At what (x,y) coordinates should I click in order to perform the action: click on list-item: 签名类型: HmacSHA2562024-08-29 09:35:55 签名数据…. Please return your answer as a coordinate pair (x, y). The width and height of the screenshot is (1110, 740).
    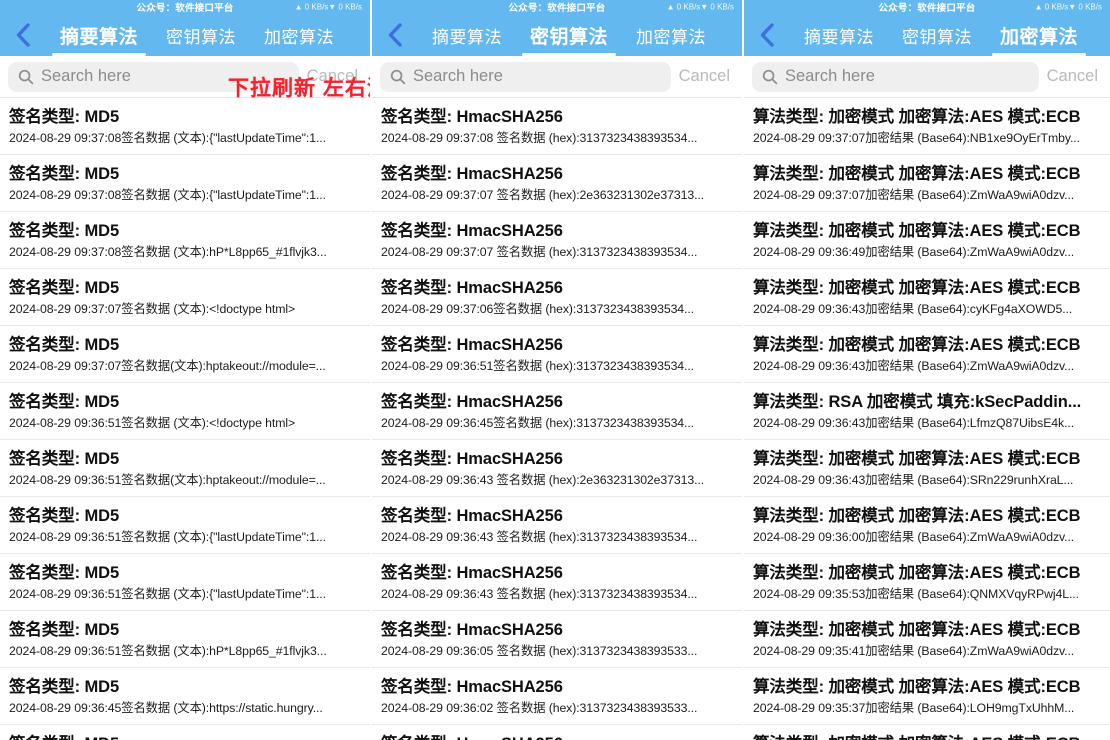
    Looking at the image, I should click on (557, 732).